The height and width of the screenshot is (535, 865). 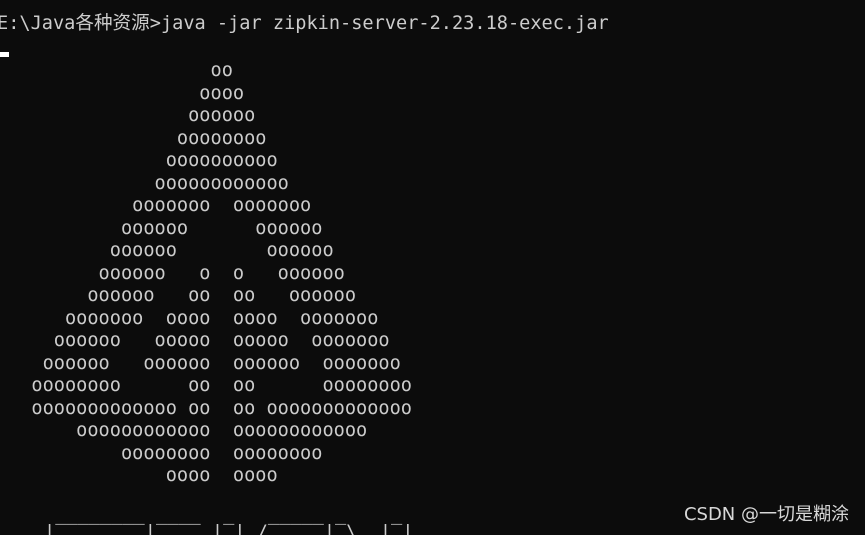 I want to click on logo-line: oooooo, so click(x=132, y=115).